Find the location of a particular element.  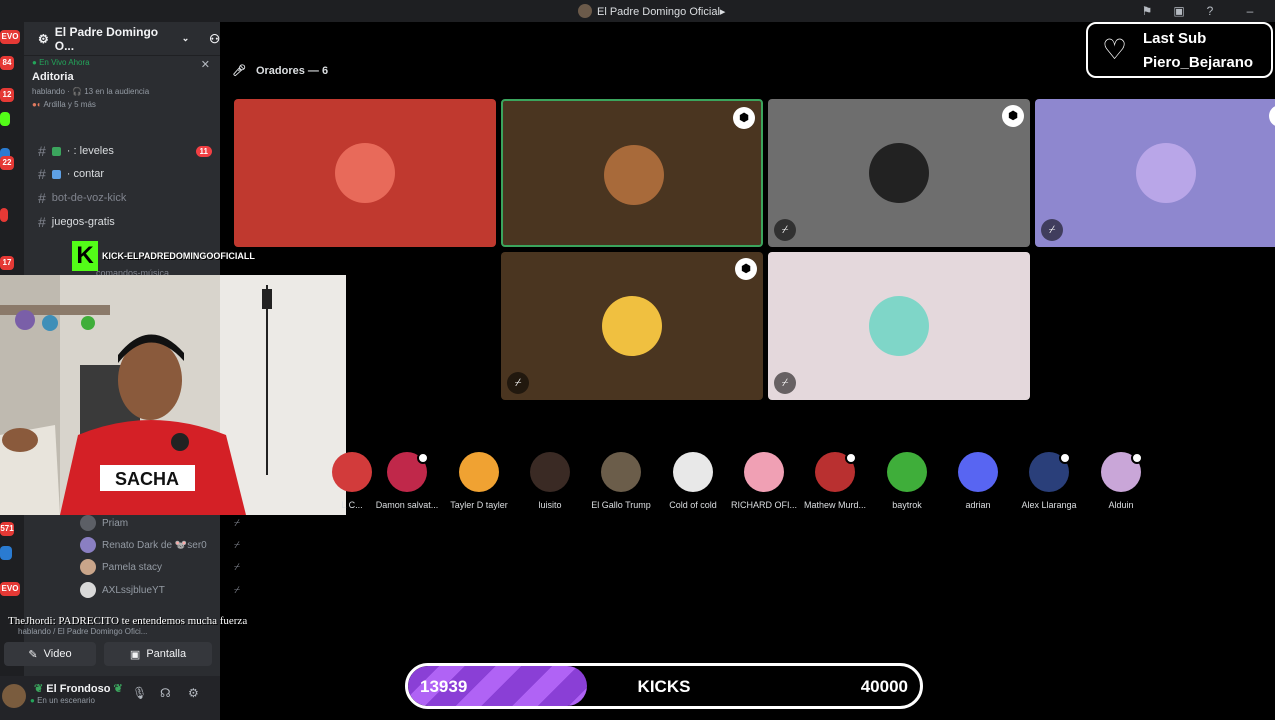

speaker-tile: ⌿ is located at coordinates (899, 326).